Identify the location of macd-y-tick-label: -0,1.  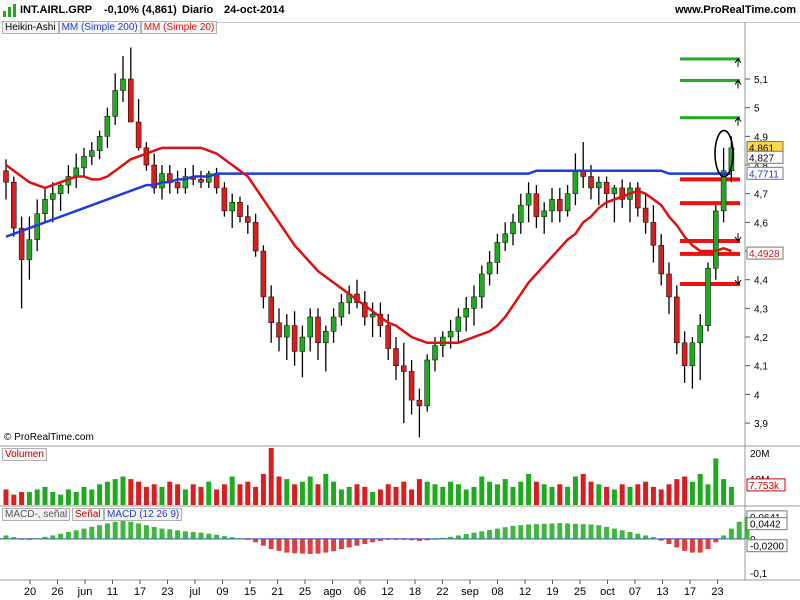
(759, 574).